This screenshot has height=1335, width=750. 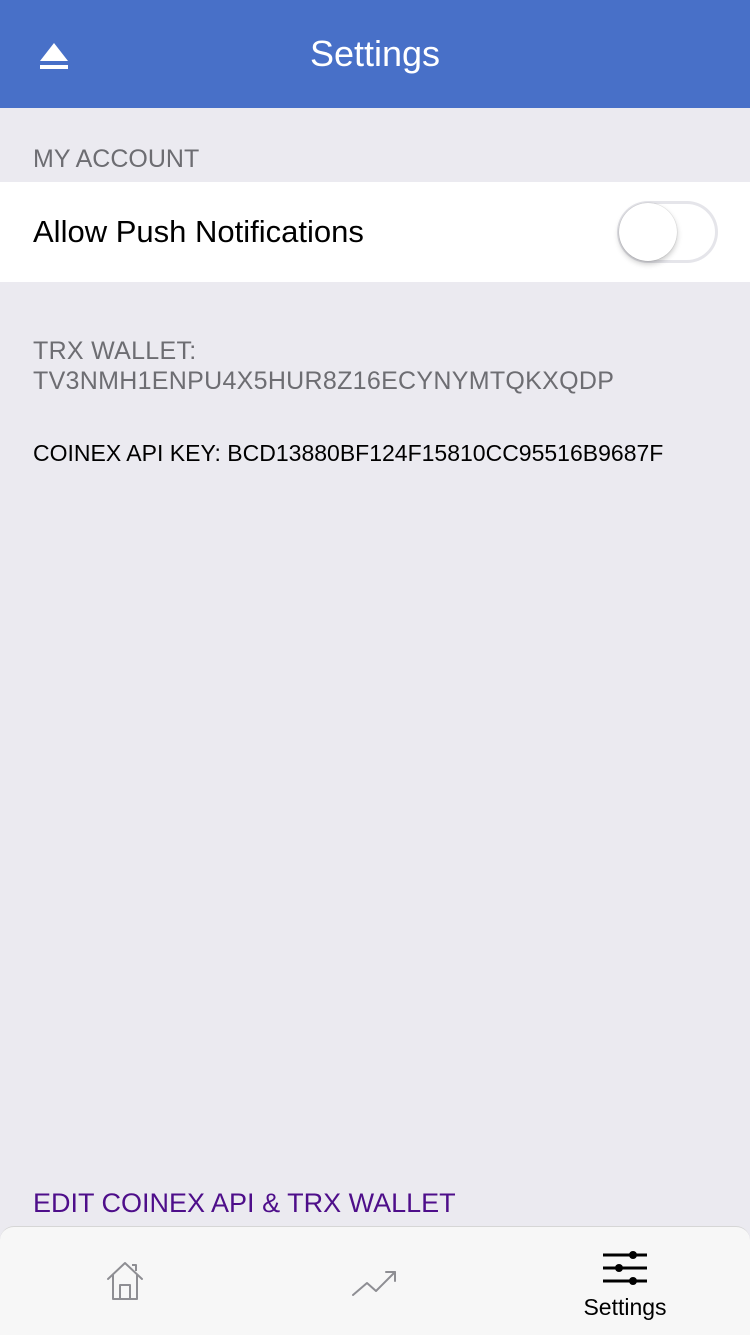 What do you see at coordinates (115, 351) in the screenshot?
I see `trx-wallet-label: TRX WALLET:` at bounding box center [115, 351].